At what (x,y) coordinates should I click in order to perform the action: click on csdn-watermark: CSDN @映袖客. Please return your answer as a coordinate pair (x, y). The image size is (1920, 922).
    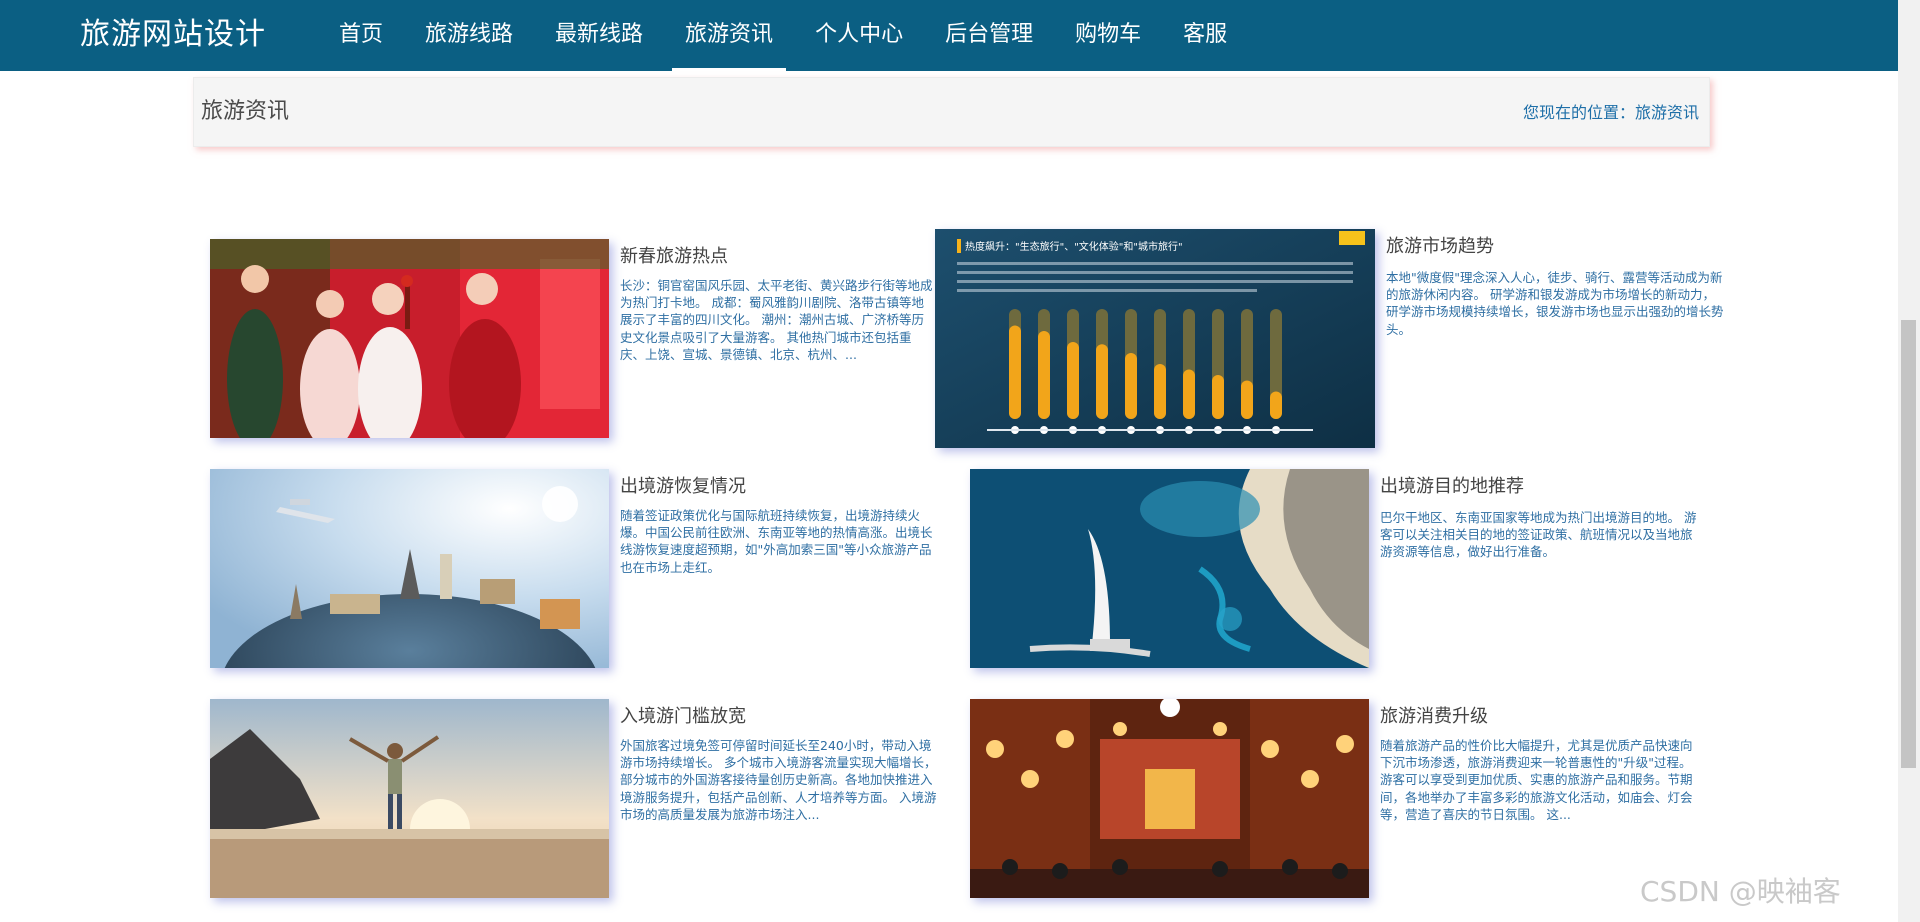
    Looking at the image, I should click on (1740, 891).